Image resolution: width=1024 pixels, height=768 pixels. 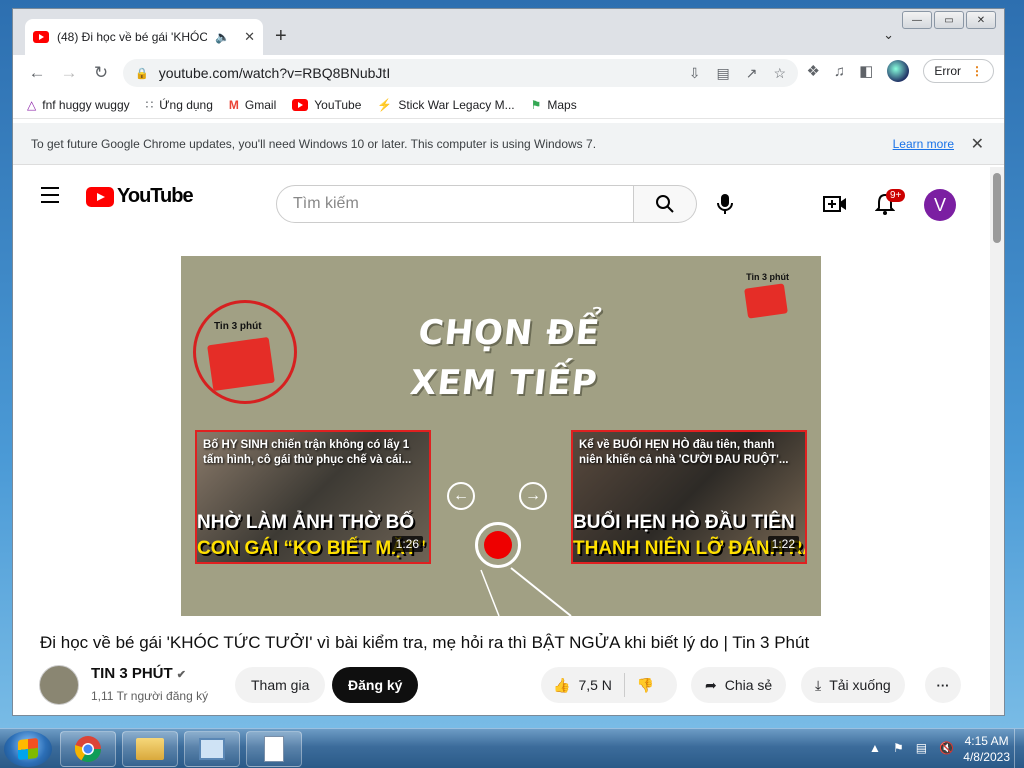 I want to click on start-button, so click(x=28, y=749).